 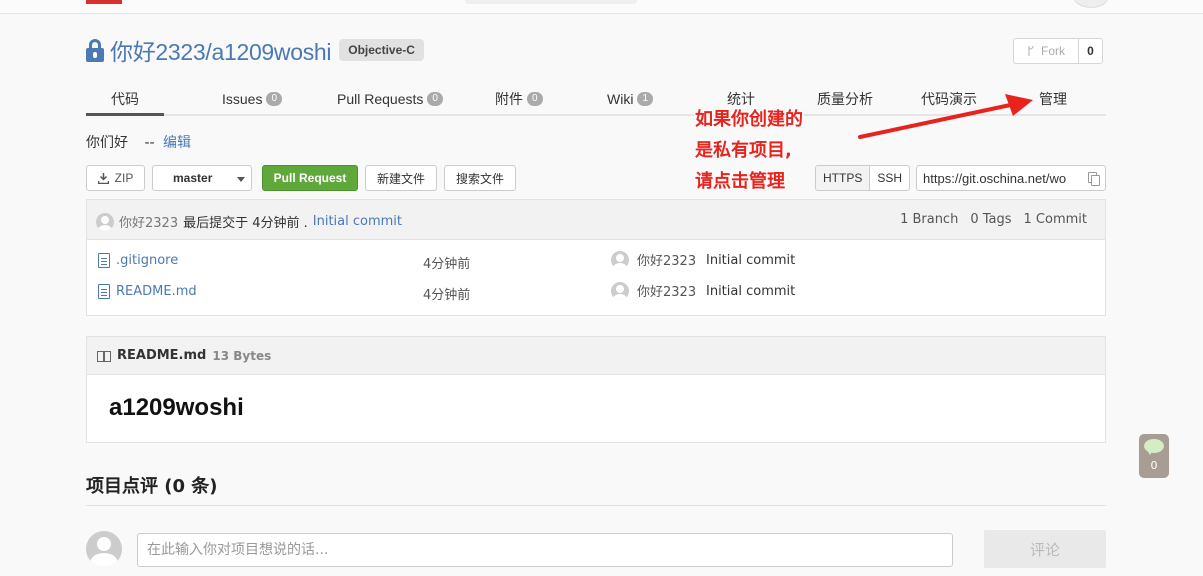 What do you see at coordinates (380, 99) in the screenshot?
I see `tab-label: Pull Requests` at bounding box center [380, 99].